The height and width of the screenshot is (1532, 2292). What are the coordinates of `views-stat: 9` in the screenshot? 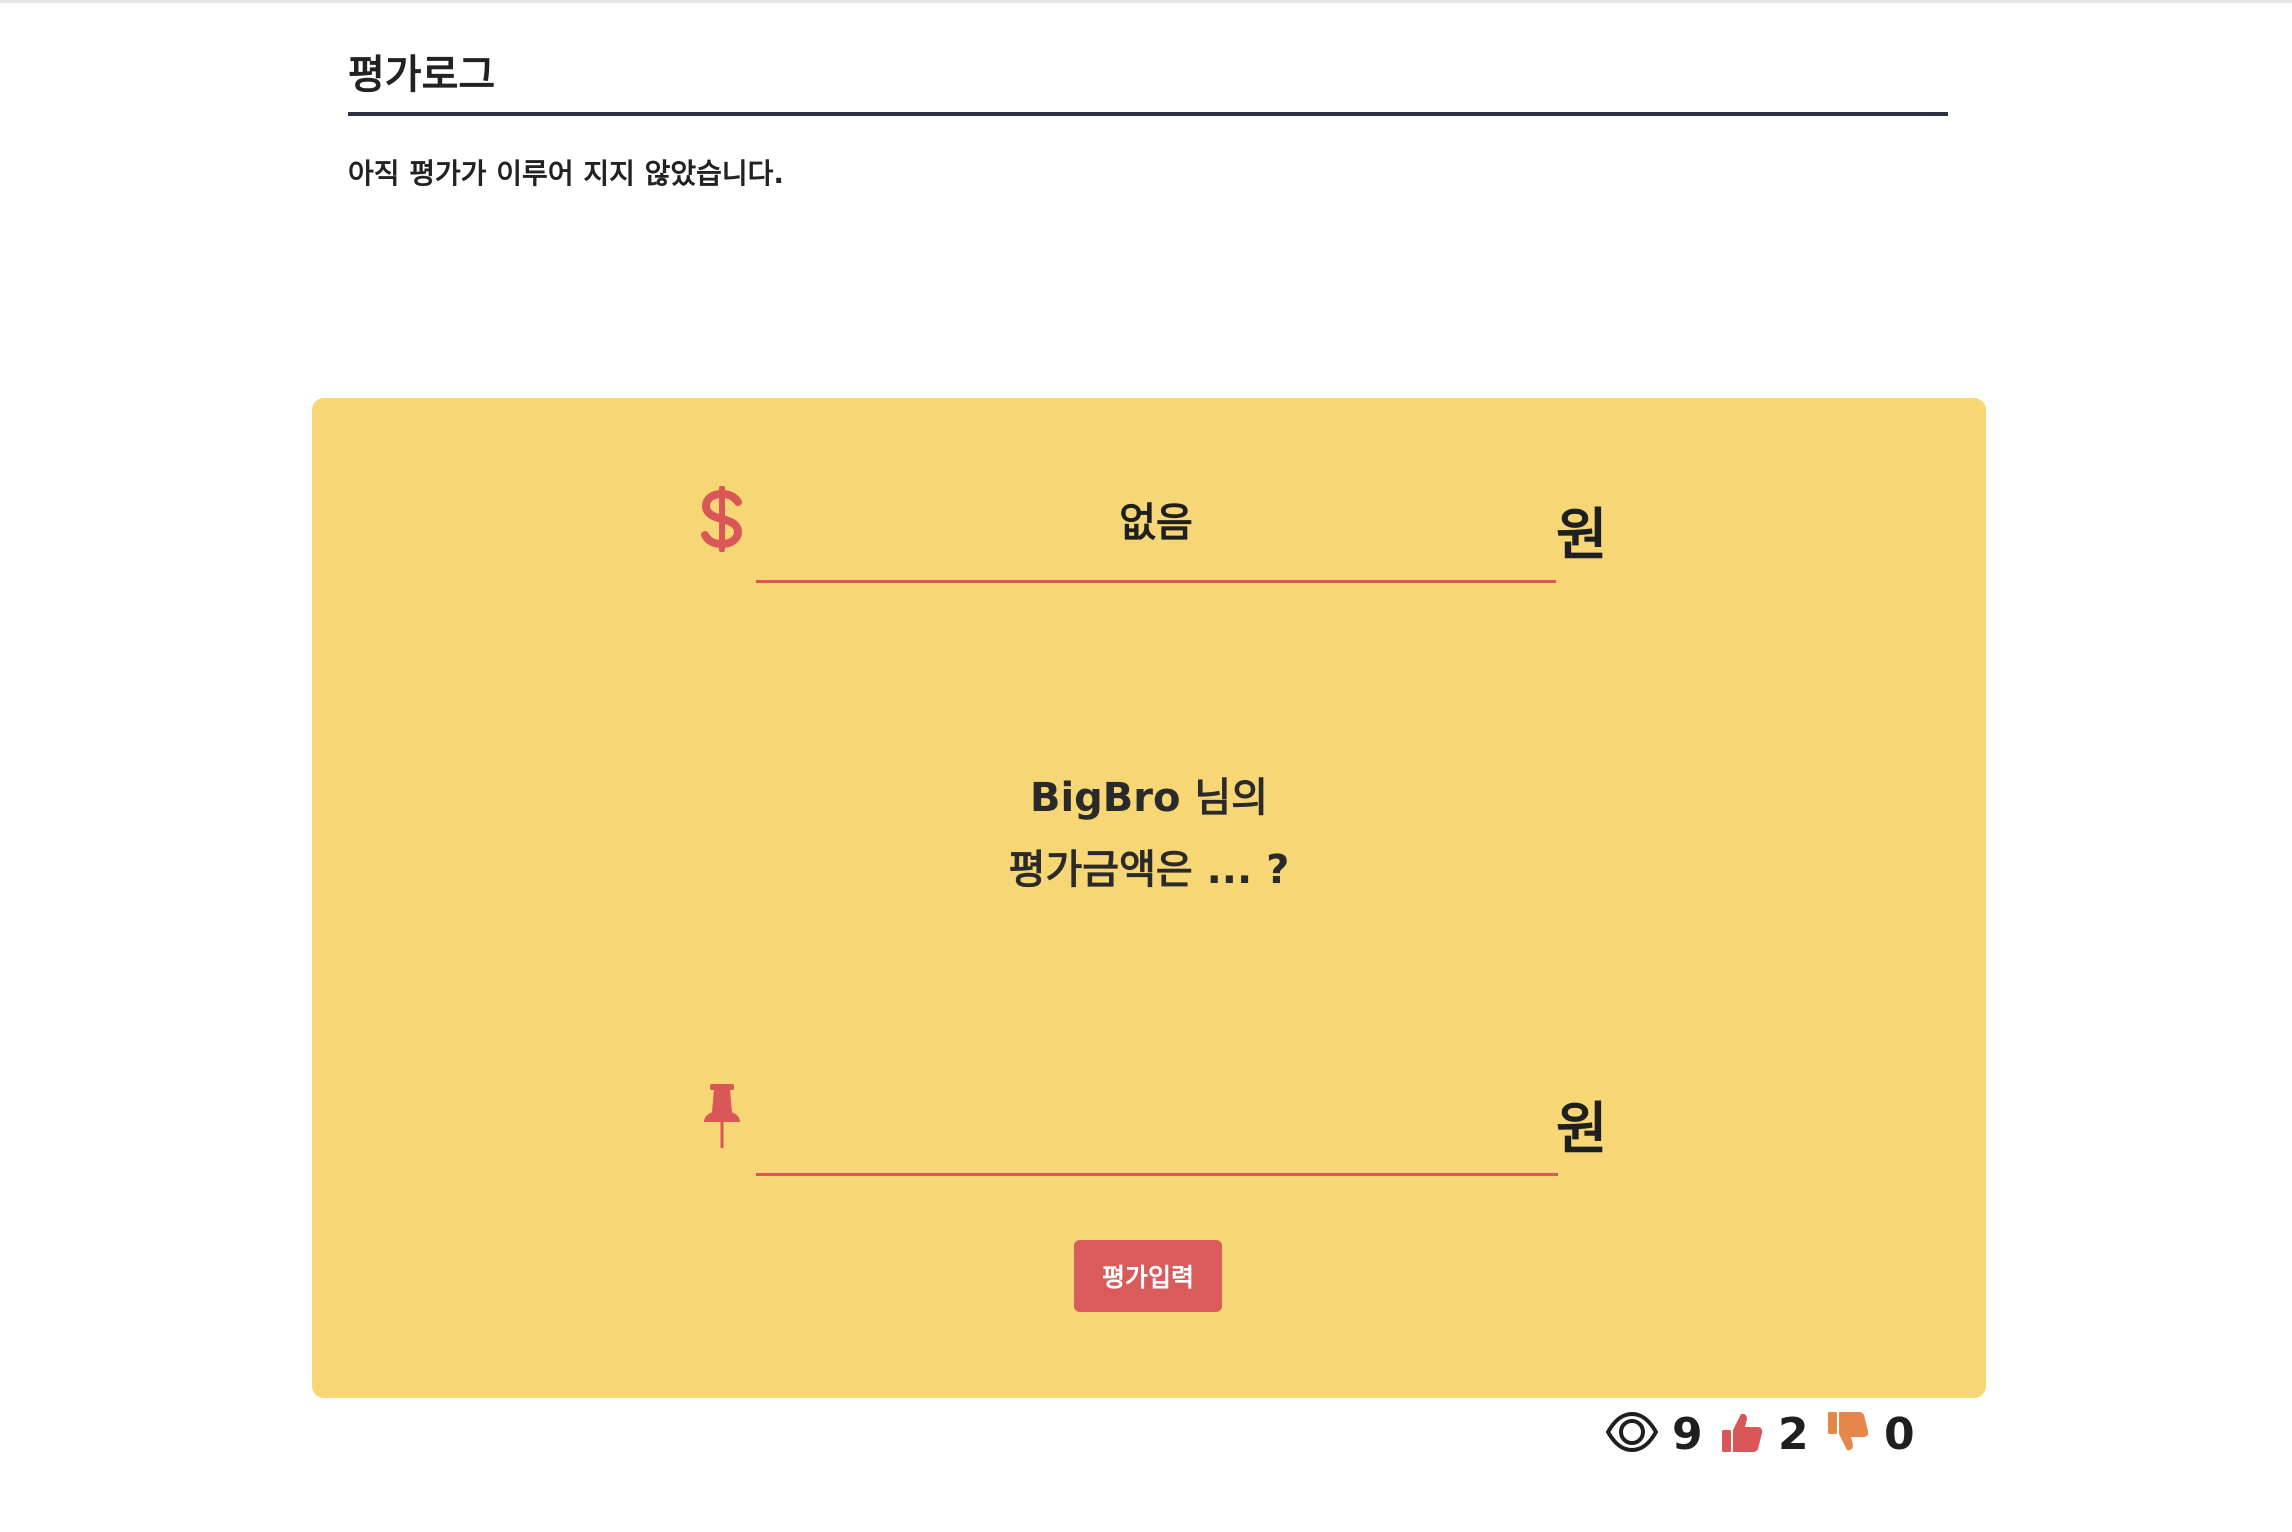 It's located at (1655, 1434).